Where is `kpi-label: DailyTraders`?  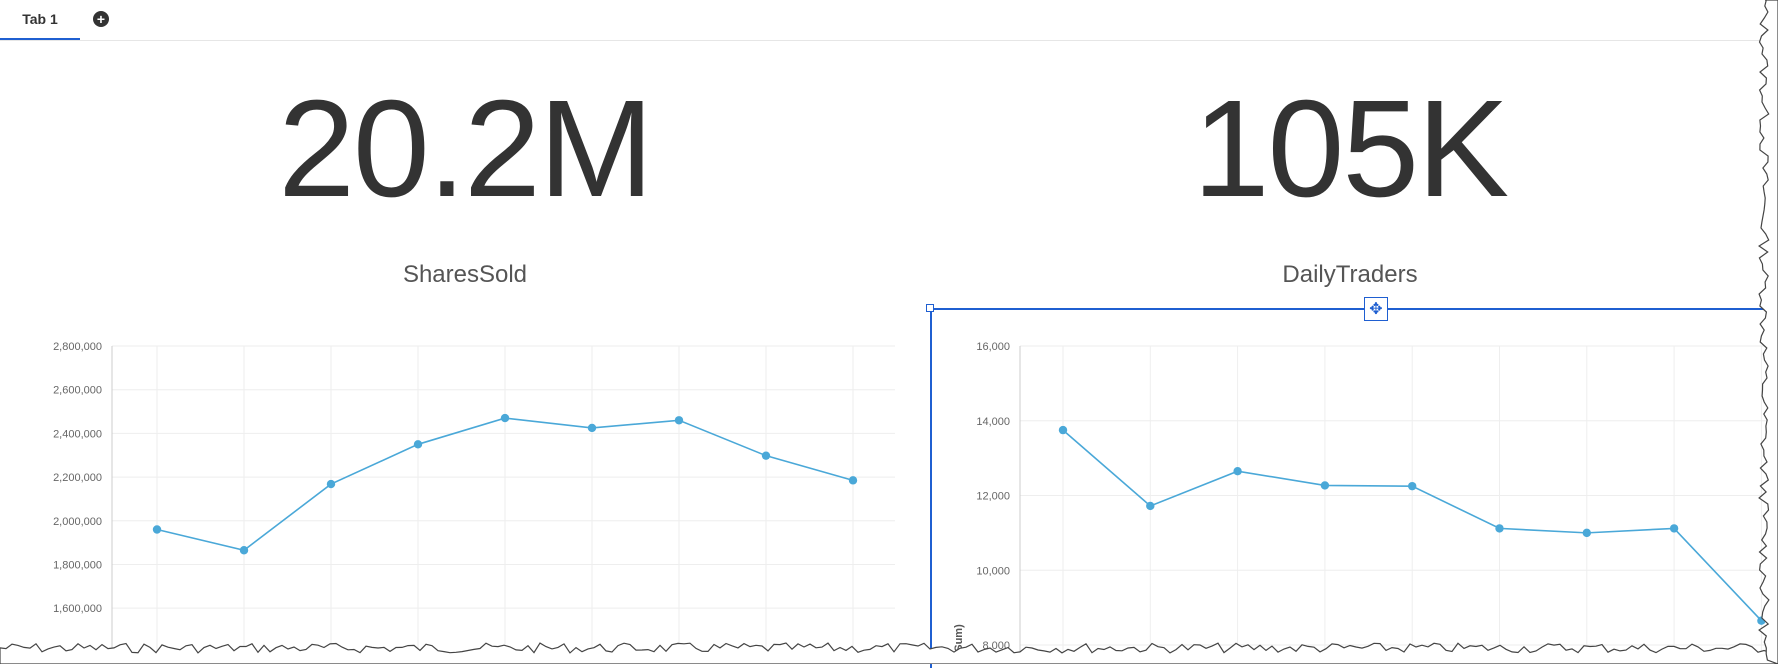
kpi-label: DailyTraders is located at coordinates (1350, 274).